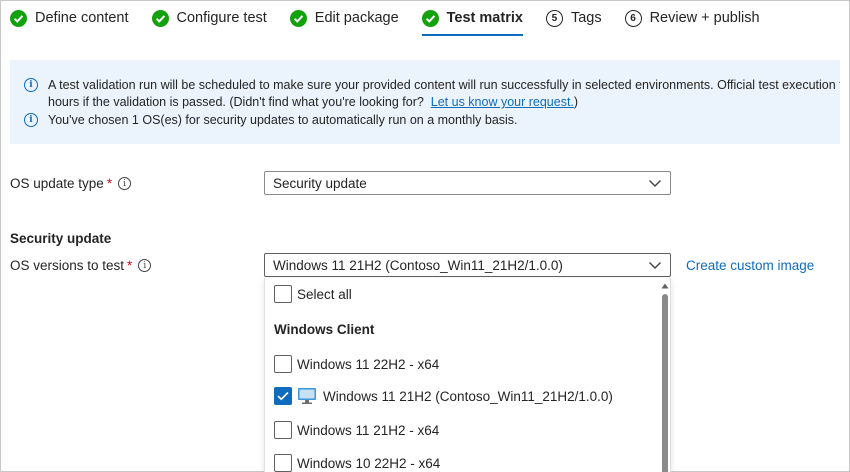 Image resolution: width=850 pixels, height=472 pixels. Describe the element at coordinates (750, 265) in the screenshot. I see `create-custom-image-link: Create custom image` at that location.